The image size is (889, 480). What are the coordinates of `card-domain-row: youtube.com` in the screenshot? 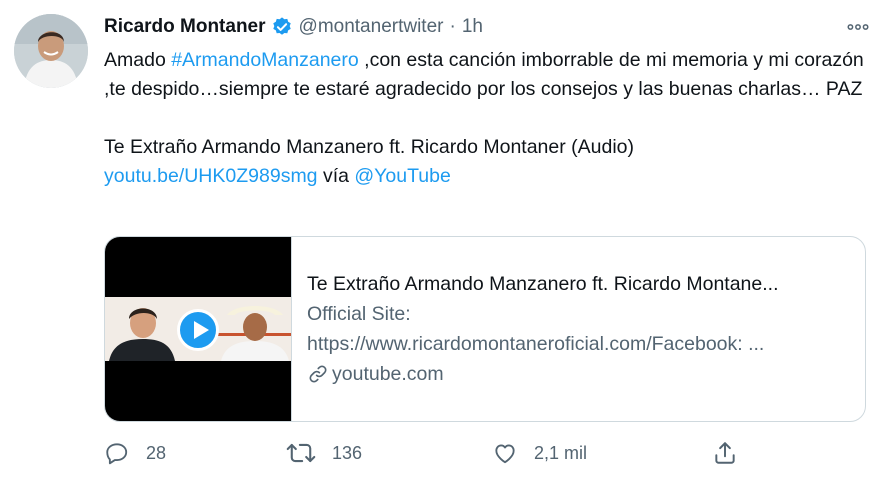 It's located at (579, 374).